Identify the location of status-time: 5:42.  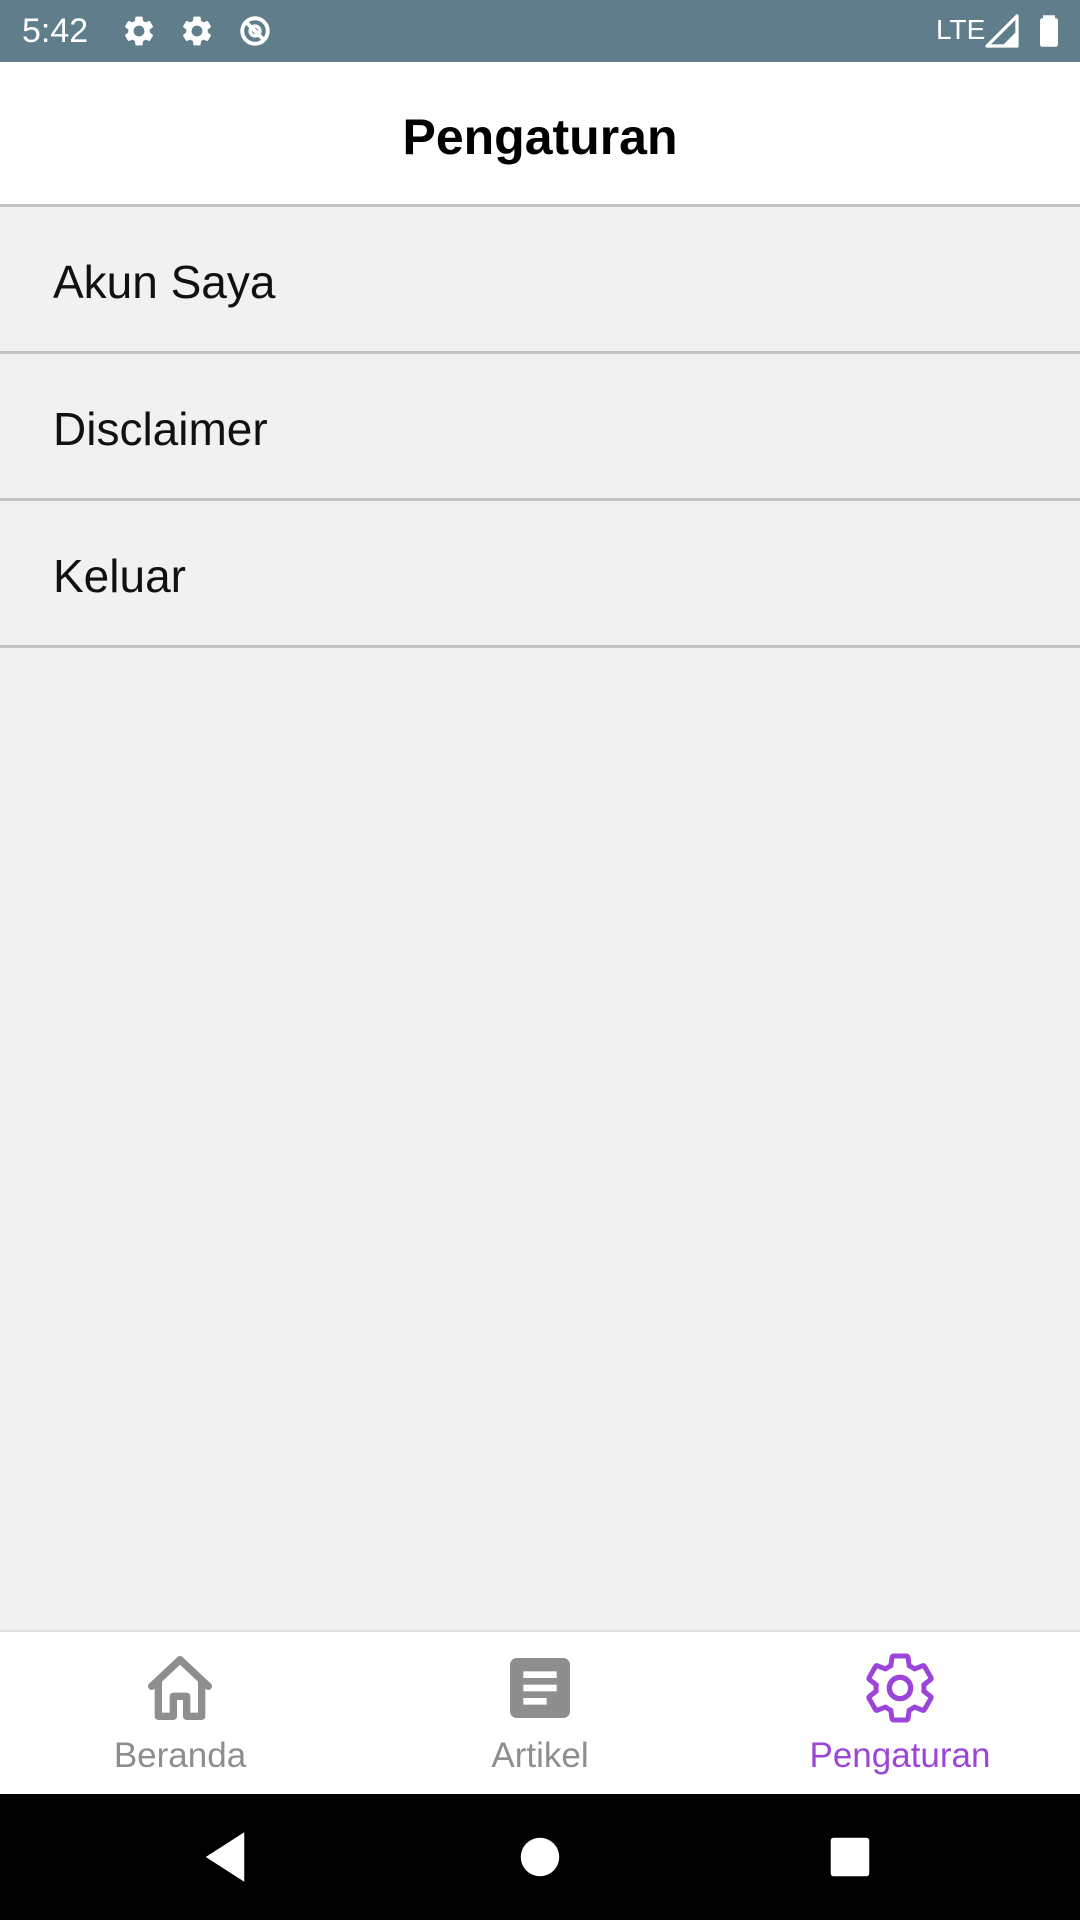
(55, 31).